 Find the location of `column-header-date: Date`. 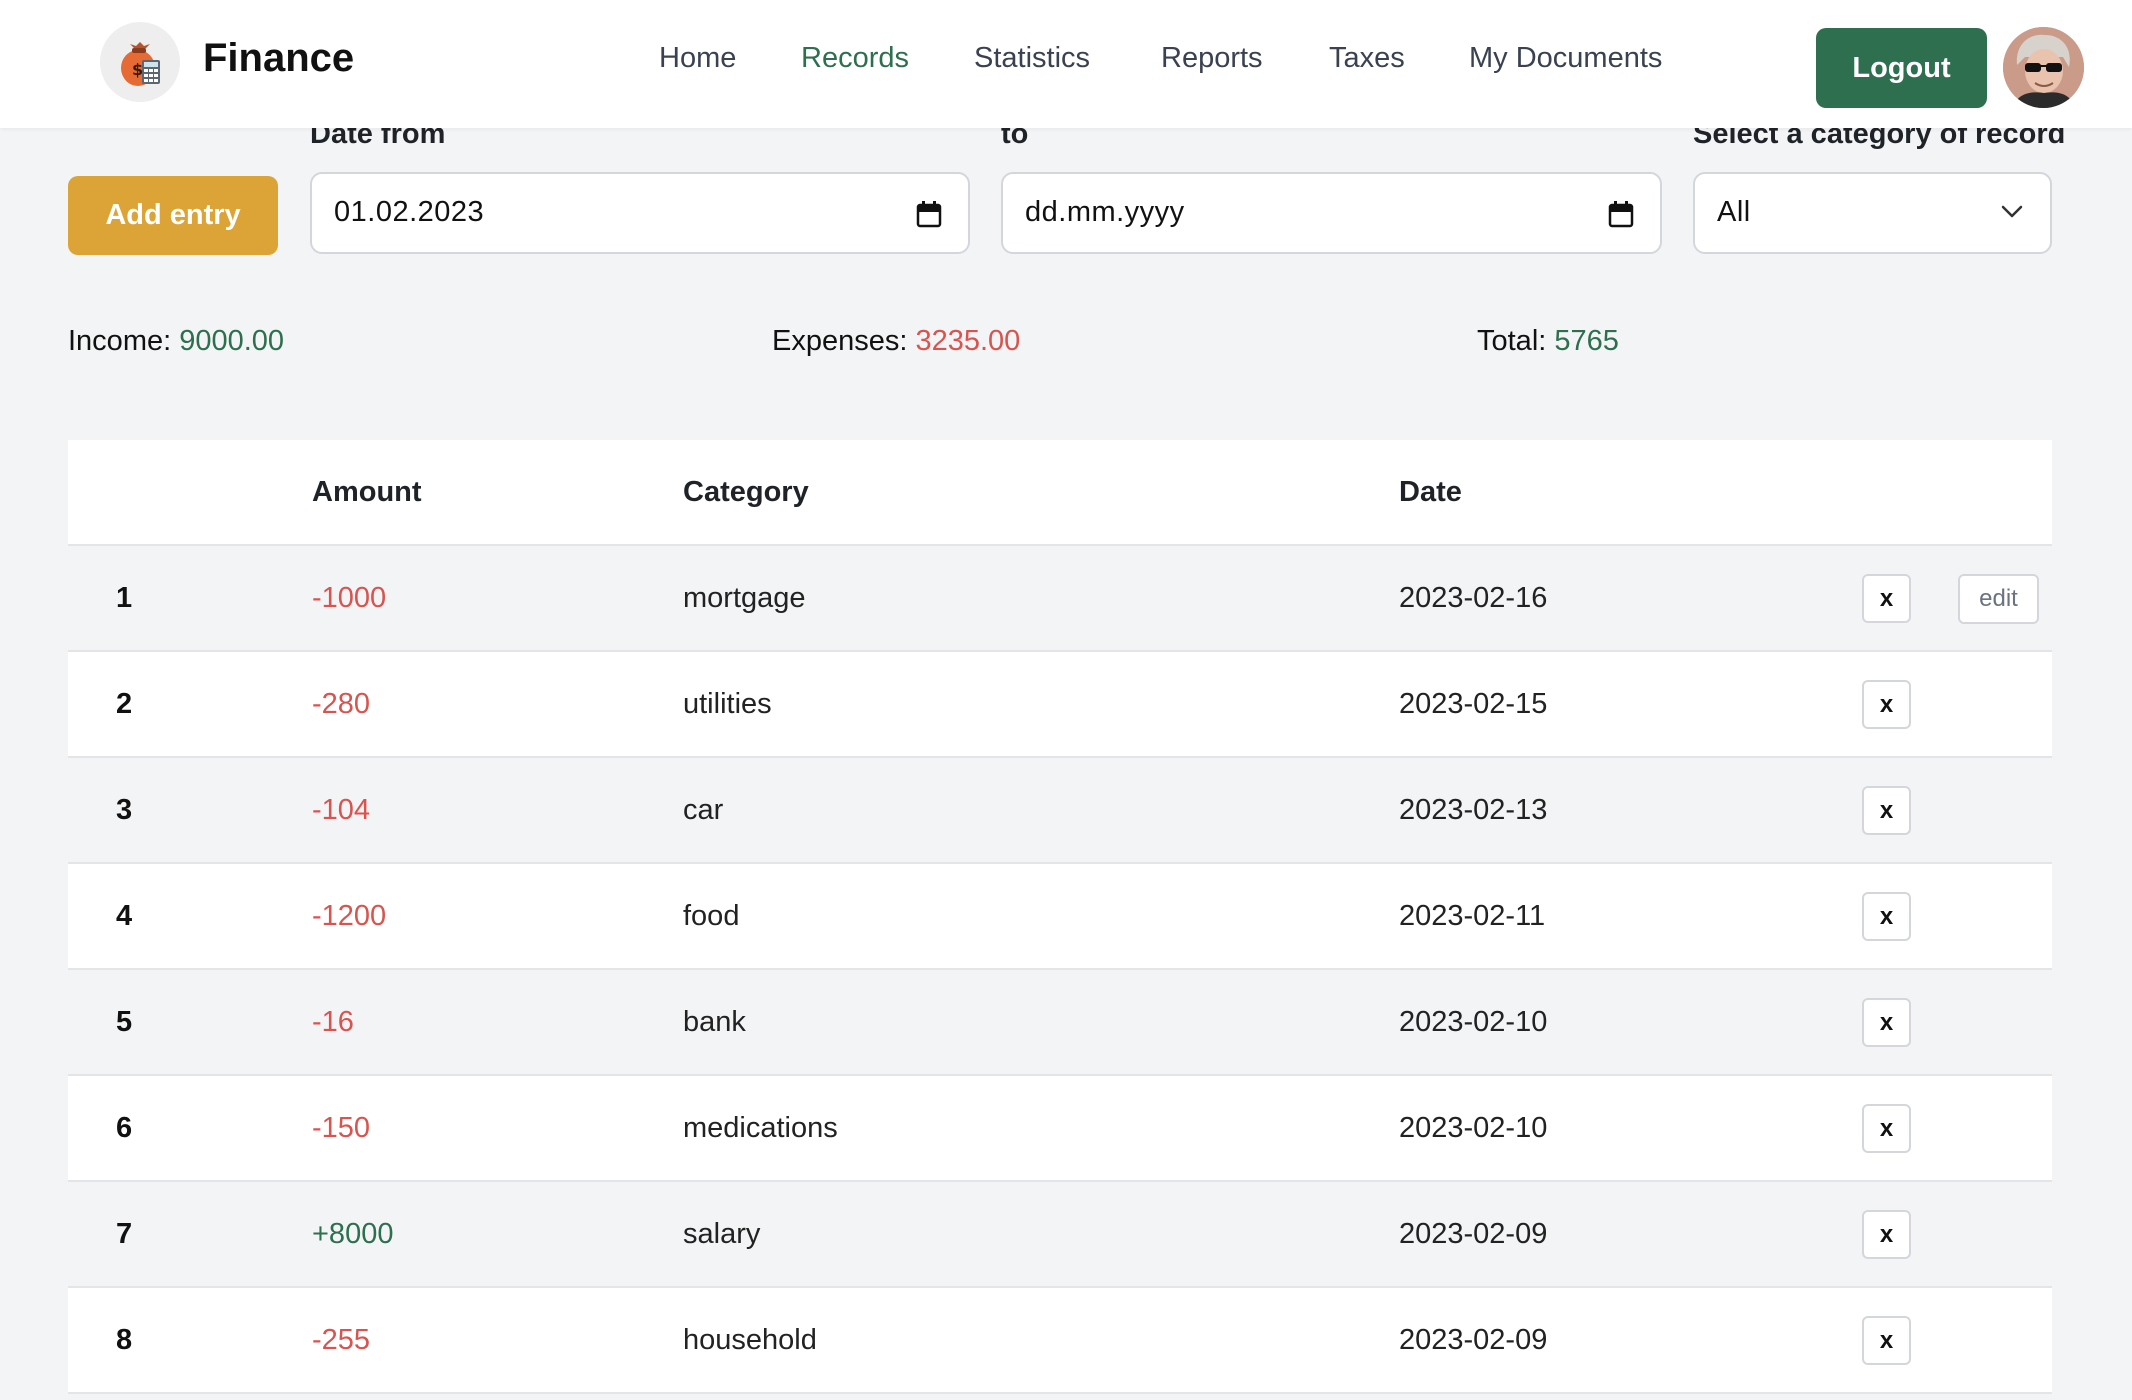

column-header-date: Date is located at coordinates (1430, 492).